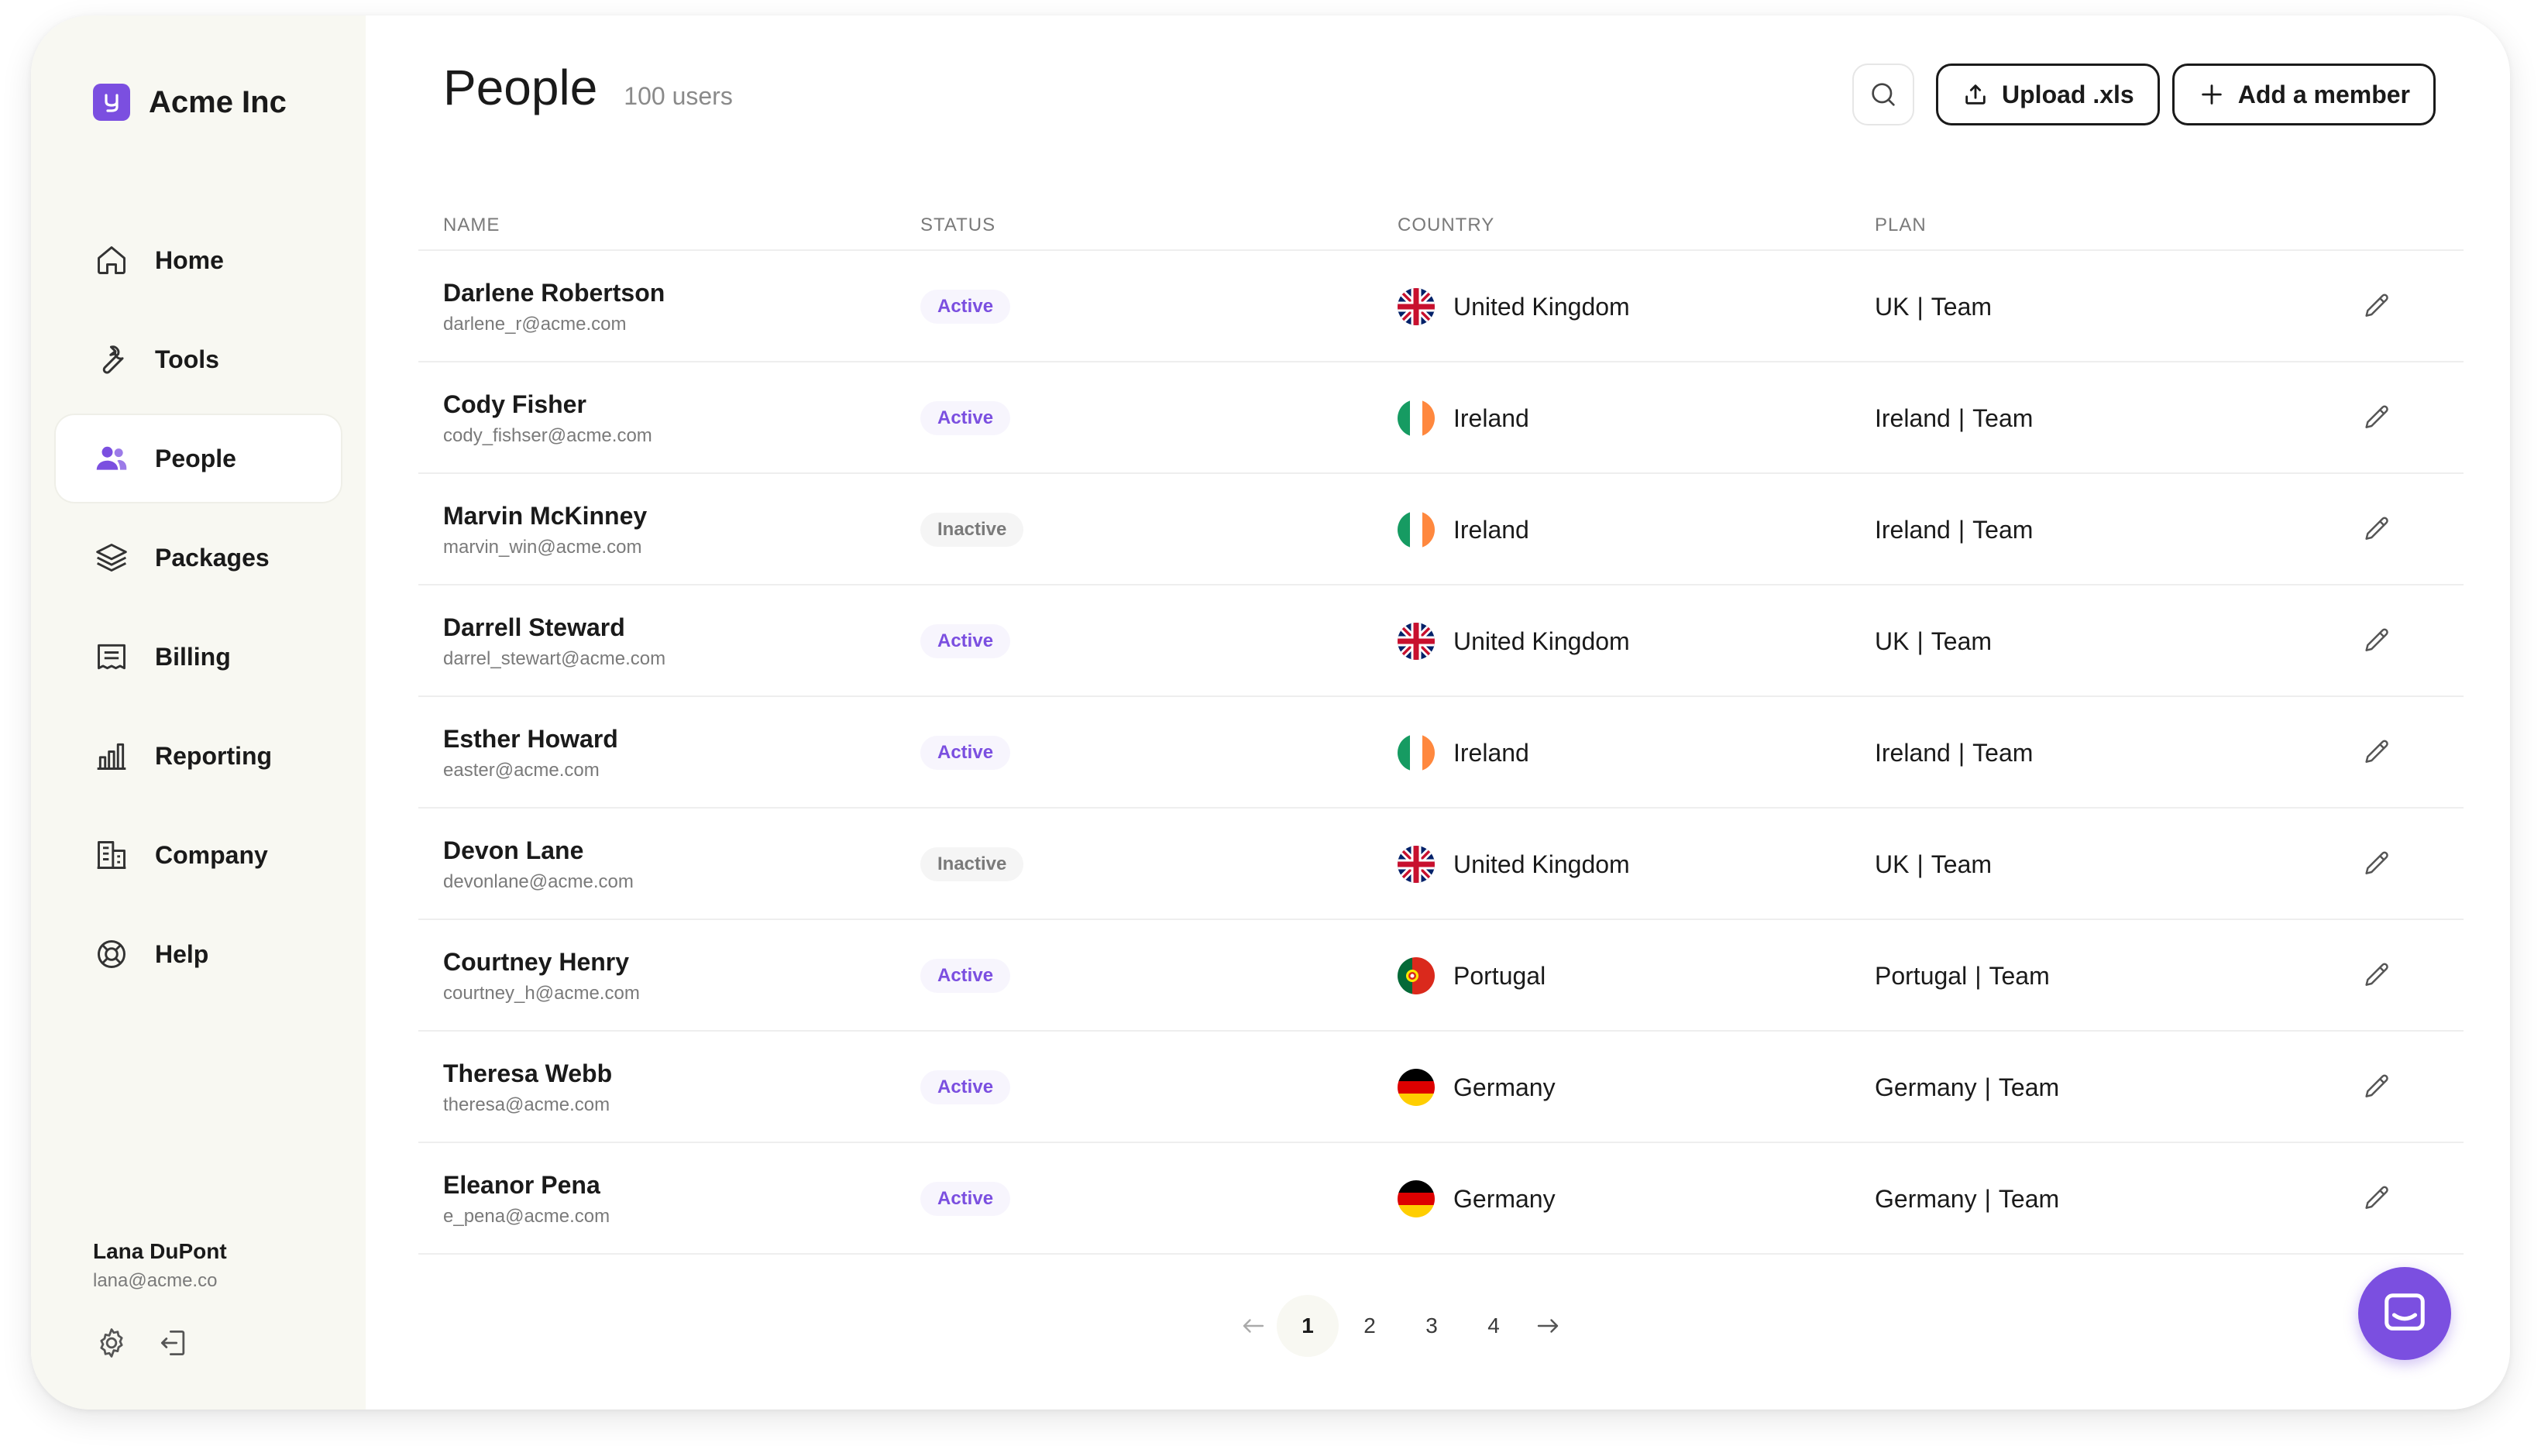 Image resolution: width=2541 pixels, height=1456 pixels. I want to click on germany-flag-icon, so click(1416, 1198).